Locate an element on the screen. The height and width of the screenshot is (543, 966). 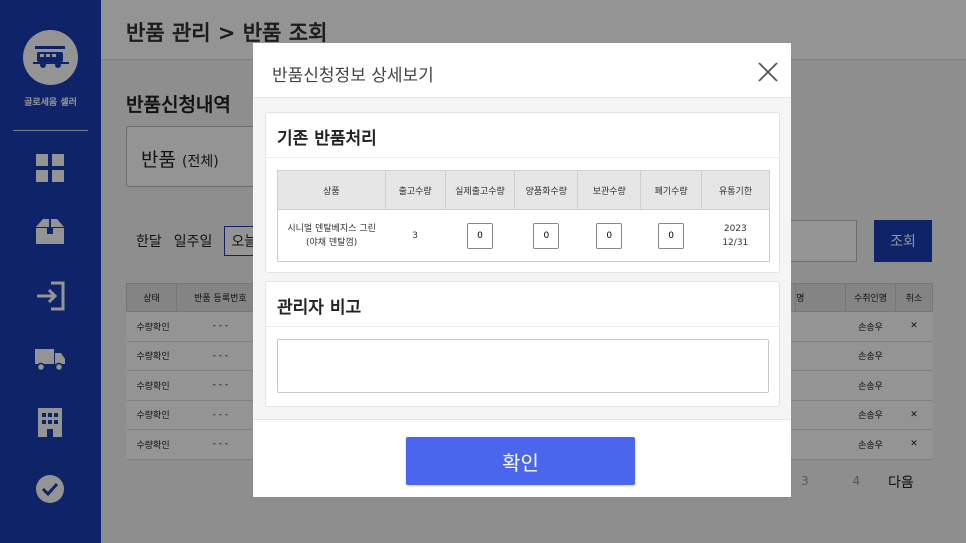
stored-qty-input is located at coordinates (609, 235).